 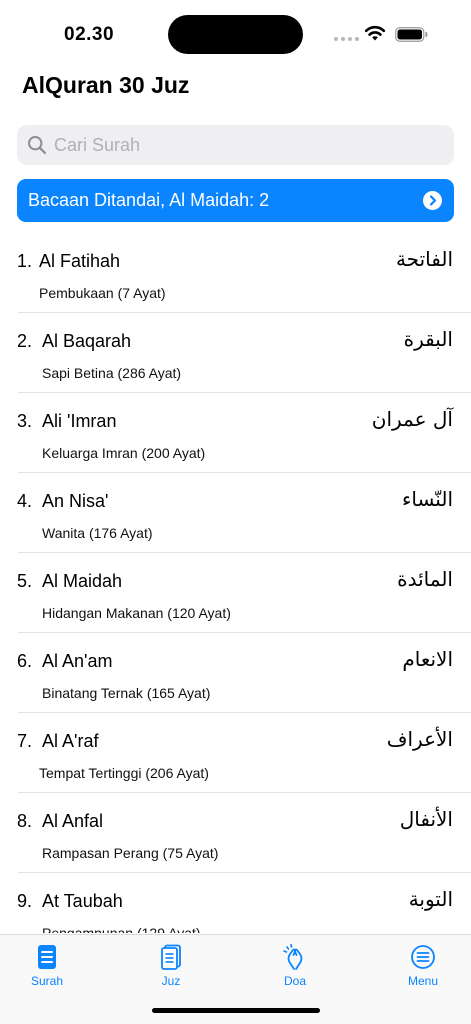 What do you see at coordinates (419, 739) in the screenshot?
I see `surah-arabic-name: الأعراف` at bounding box center [419, 739].